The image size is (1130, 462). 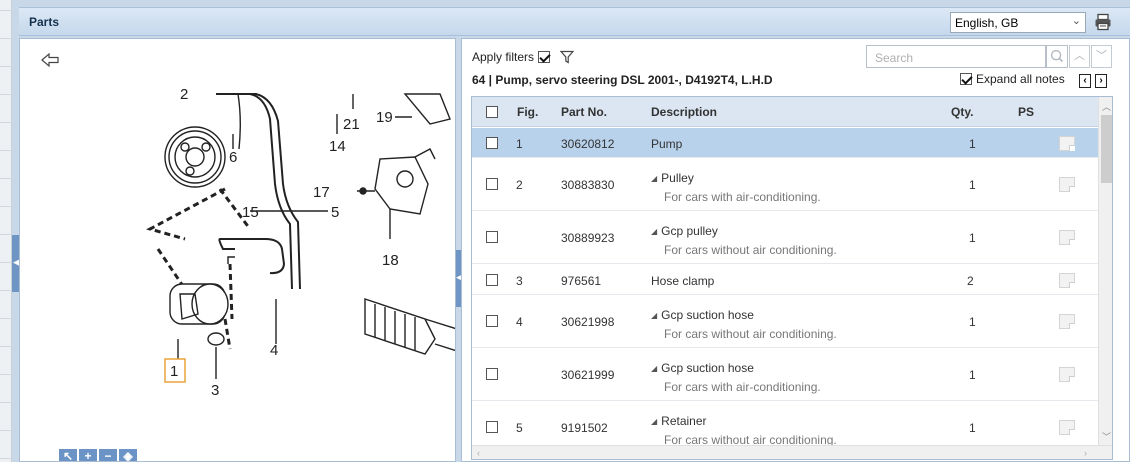 I want to click on row-part-no: 30620812, so click(x=588, y=144).